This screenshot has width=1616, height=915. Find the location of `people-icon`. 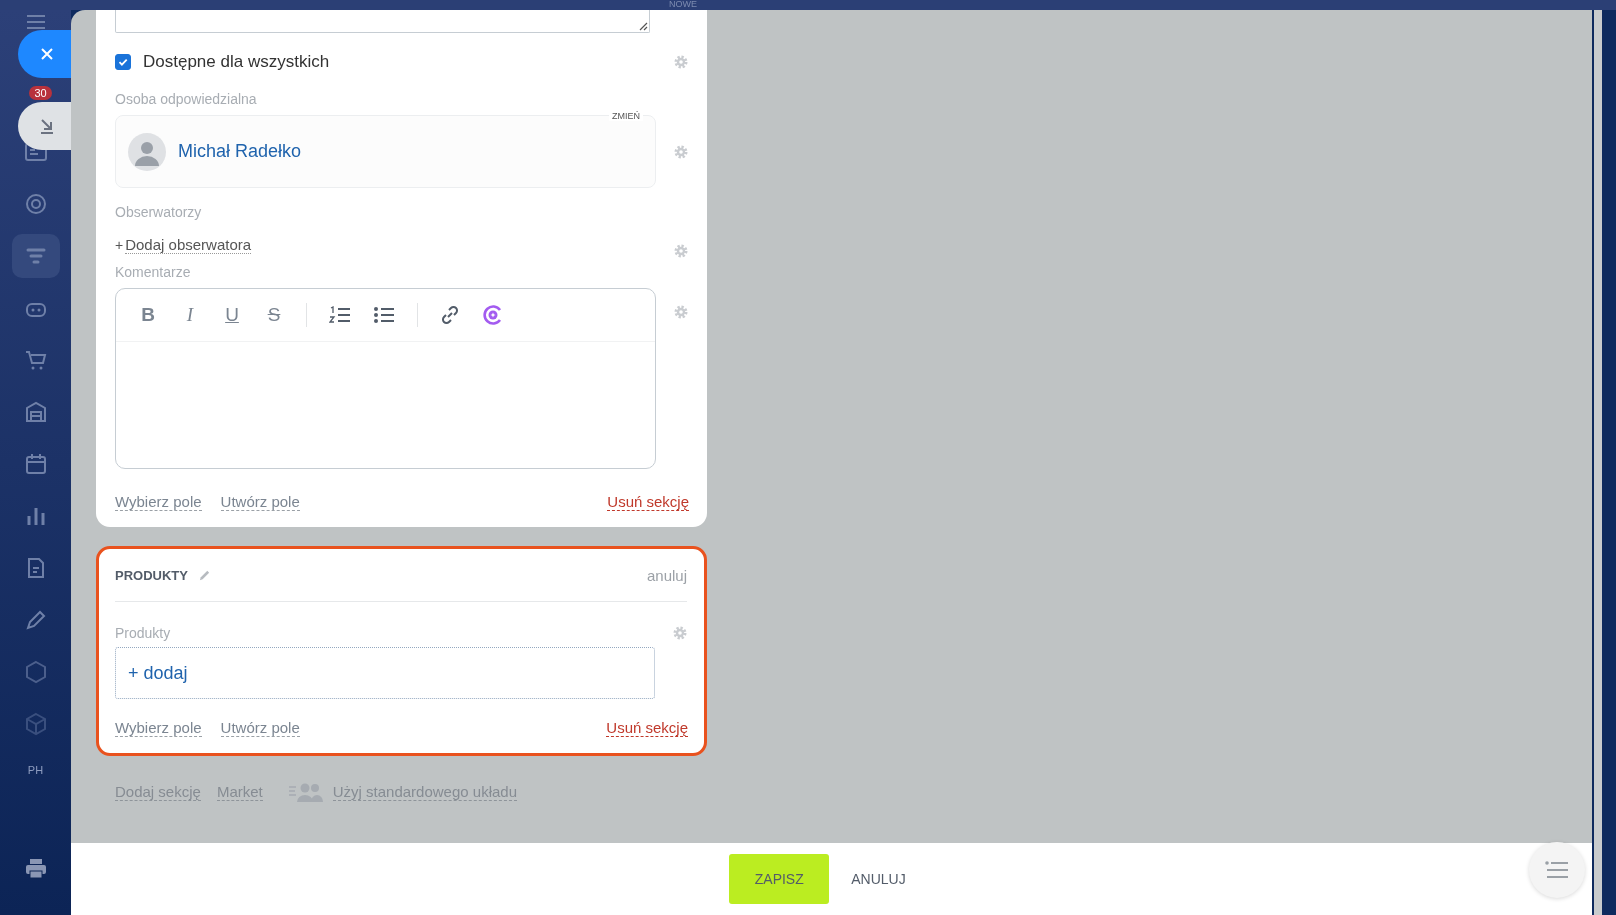

people-icon is located at coordinates (305, 792).